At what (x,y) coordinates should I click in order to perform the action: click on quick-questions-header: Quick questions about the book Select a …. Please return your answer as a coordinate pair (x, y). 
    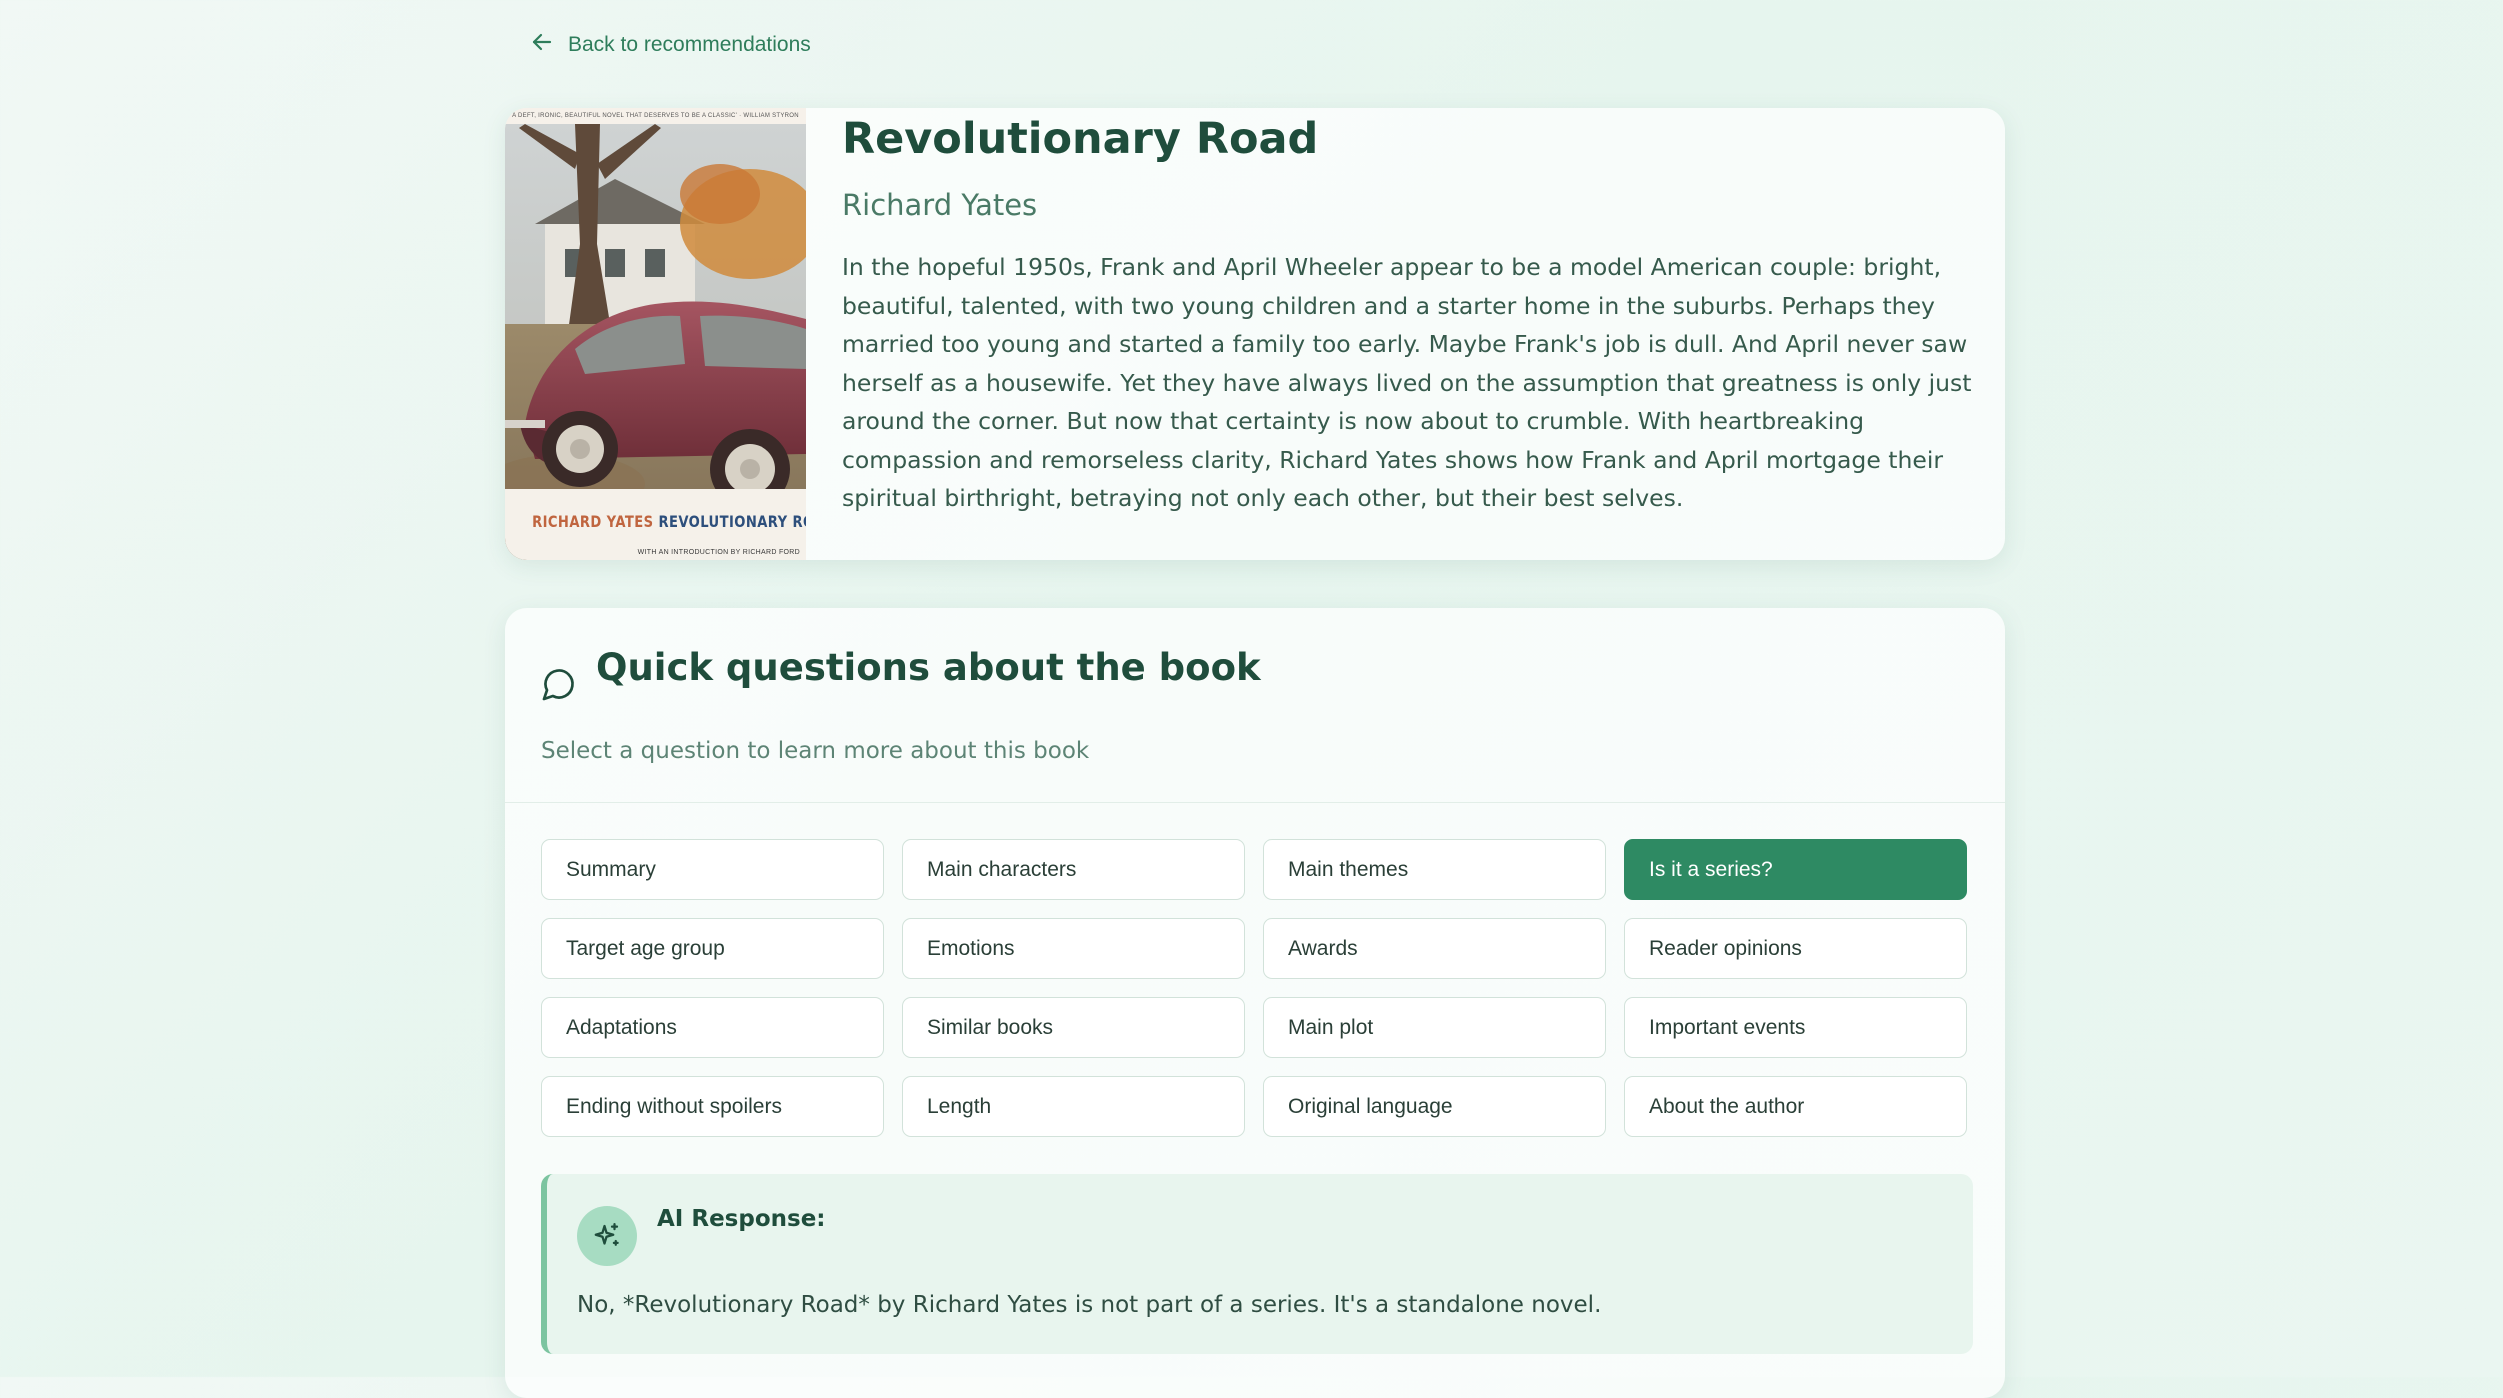
    Looking at the image, I should click on (1255, 705).